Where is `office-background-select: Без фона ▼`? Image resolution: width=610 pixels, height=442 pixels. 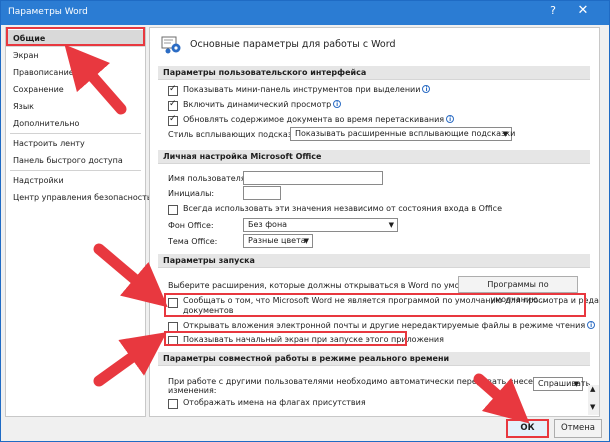 office-background-select: Без фона ▼ is located at coordinates (320, 225).